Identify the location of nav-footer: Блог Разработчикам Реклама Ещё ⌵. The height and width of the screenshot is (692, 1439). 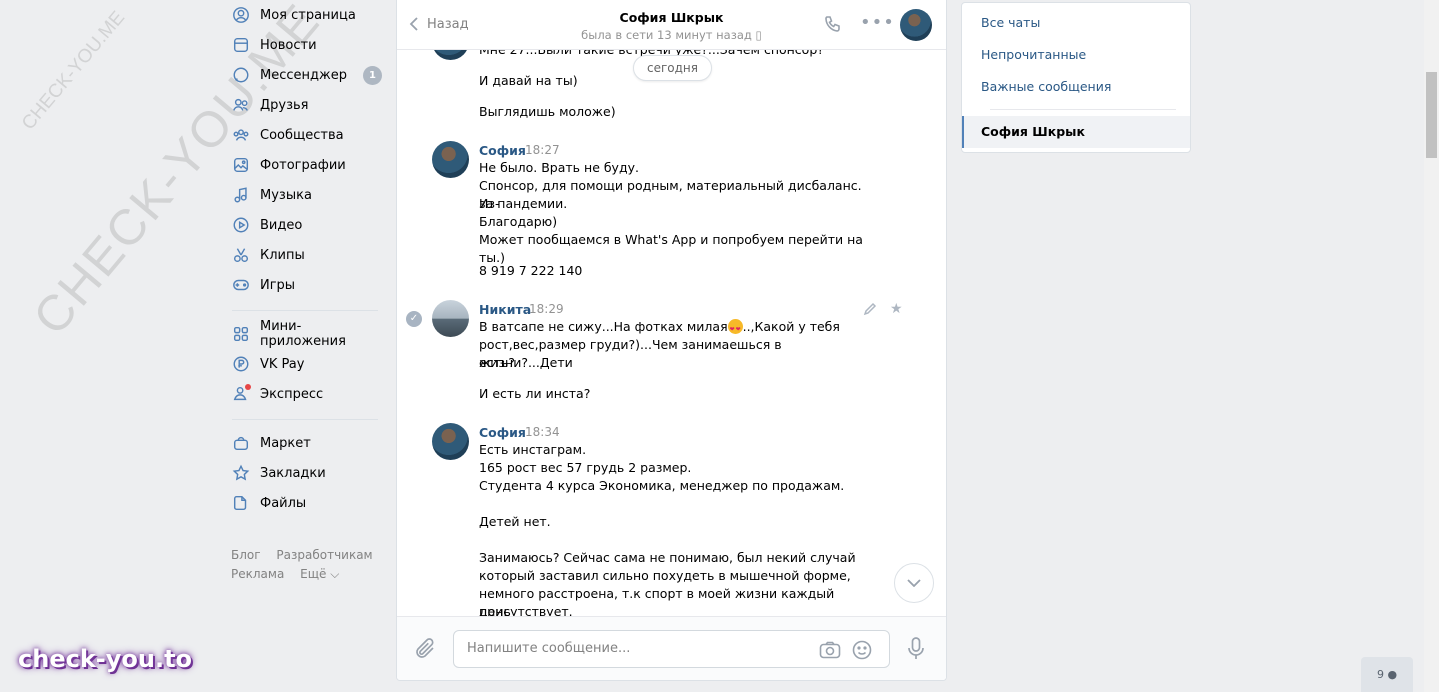
(308, 565).